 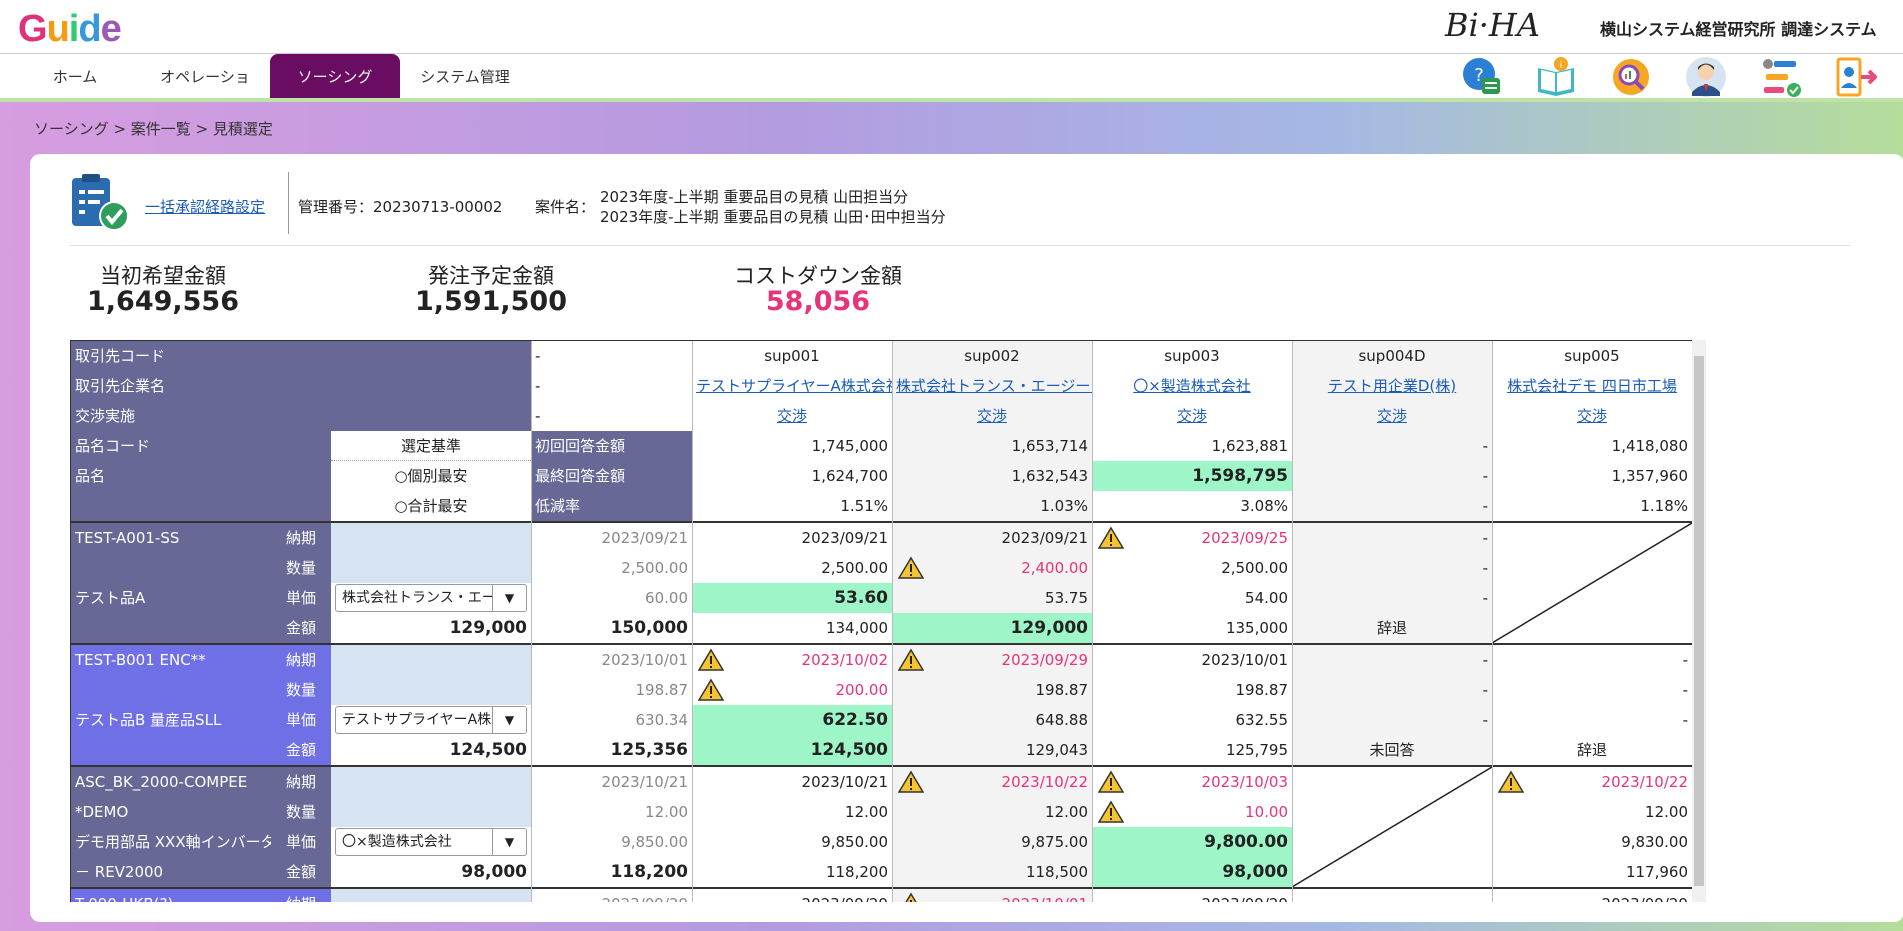 I want to click on svg-text: i, so click(x=1561, y=65).